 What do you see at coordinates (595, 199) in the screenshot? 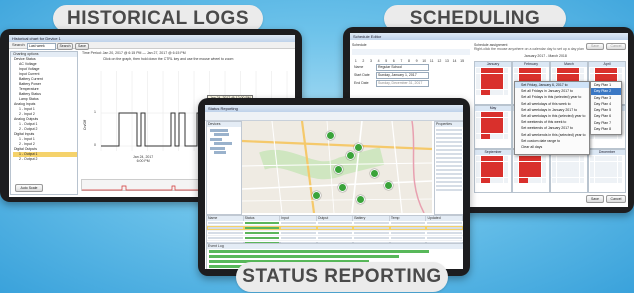
I see `schedule-save-button: Save` at bounding box center [595, 199].